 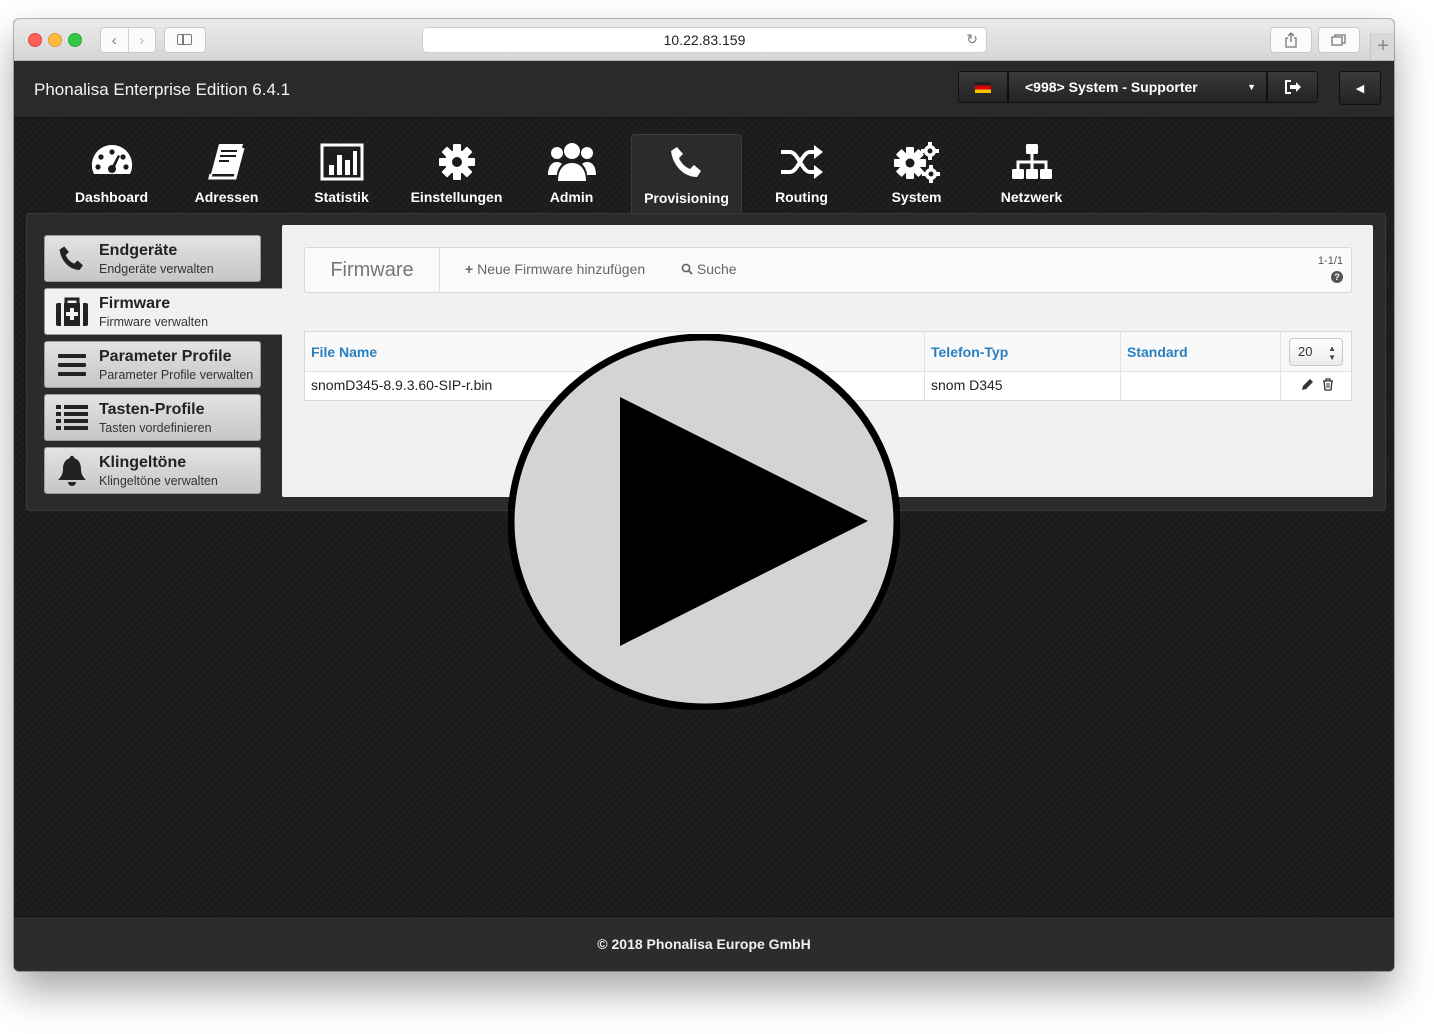 I want to click on sidebar-item-subtitle: Endgeräte verwalten, so click(x=156, y=269).